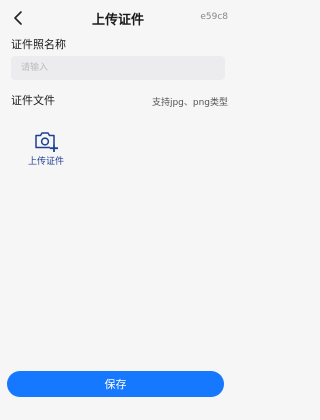 Image resolution: width=320 pixels, height=420 pixels. What do you see at coordinates (38, 44) in the screenshot?
I see `certificate-name-label: 证件照名称` at bounding box center [38, 44].